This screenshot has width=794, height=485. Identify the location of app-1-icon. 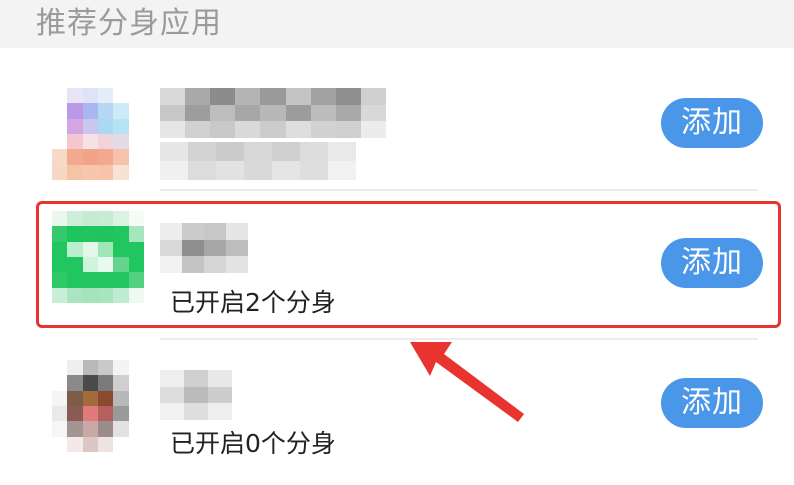
(98, 134).